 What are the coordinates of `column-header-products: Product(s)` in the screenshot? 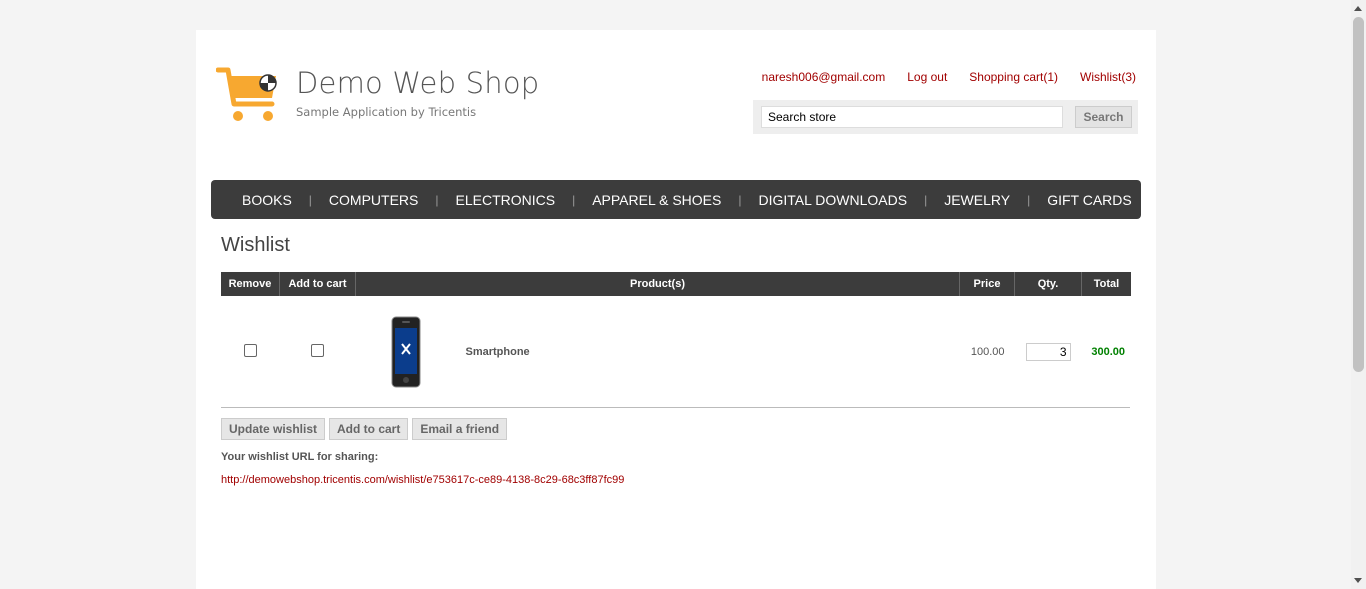 It's located at (657, 284).